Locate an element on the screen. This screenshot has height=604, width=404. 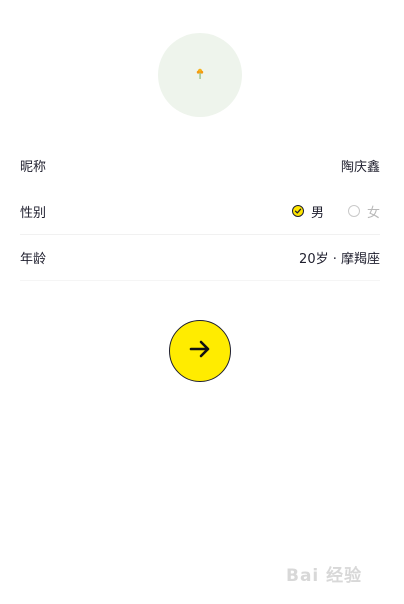
nickname-label: 昵称 is located at coordinates (33, 167).